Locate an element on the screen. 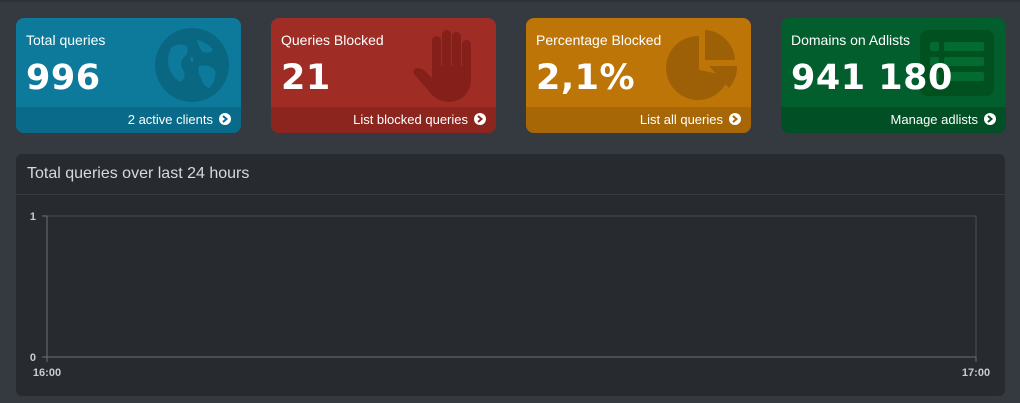 This screenshot has height=403, width=1020. stat-footer-label: List blocked queries is located at coordinates (410, 119).